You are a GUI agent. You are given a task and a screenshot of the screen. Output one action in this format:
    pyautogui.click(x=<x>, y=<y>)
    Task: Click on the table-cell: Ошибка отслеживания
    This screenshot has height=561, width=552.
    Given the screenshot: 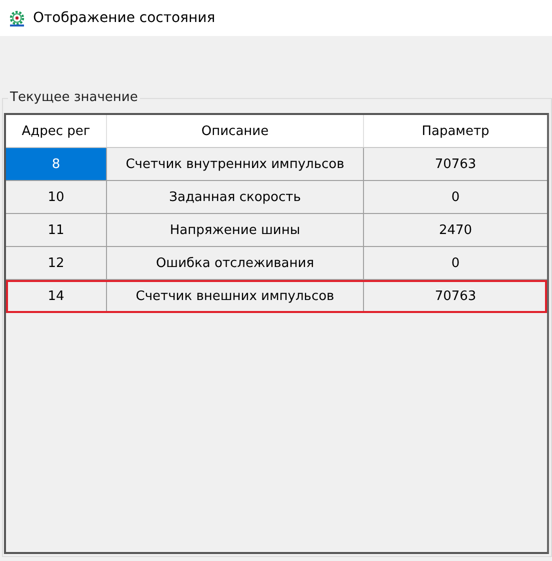 What is the action you would take?
    pyautogui.click(x=235, y=263)
    